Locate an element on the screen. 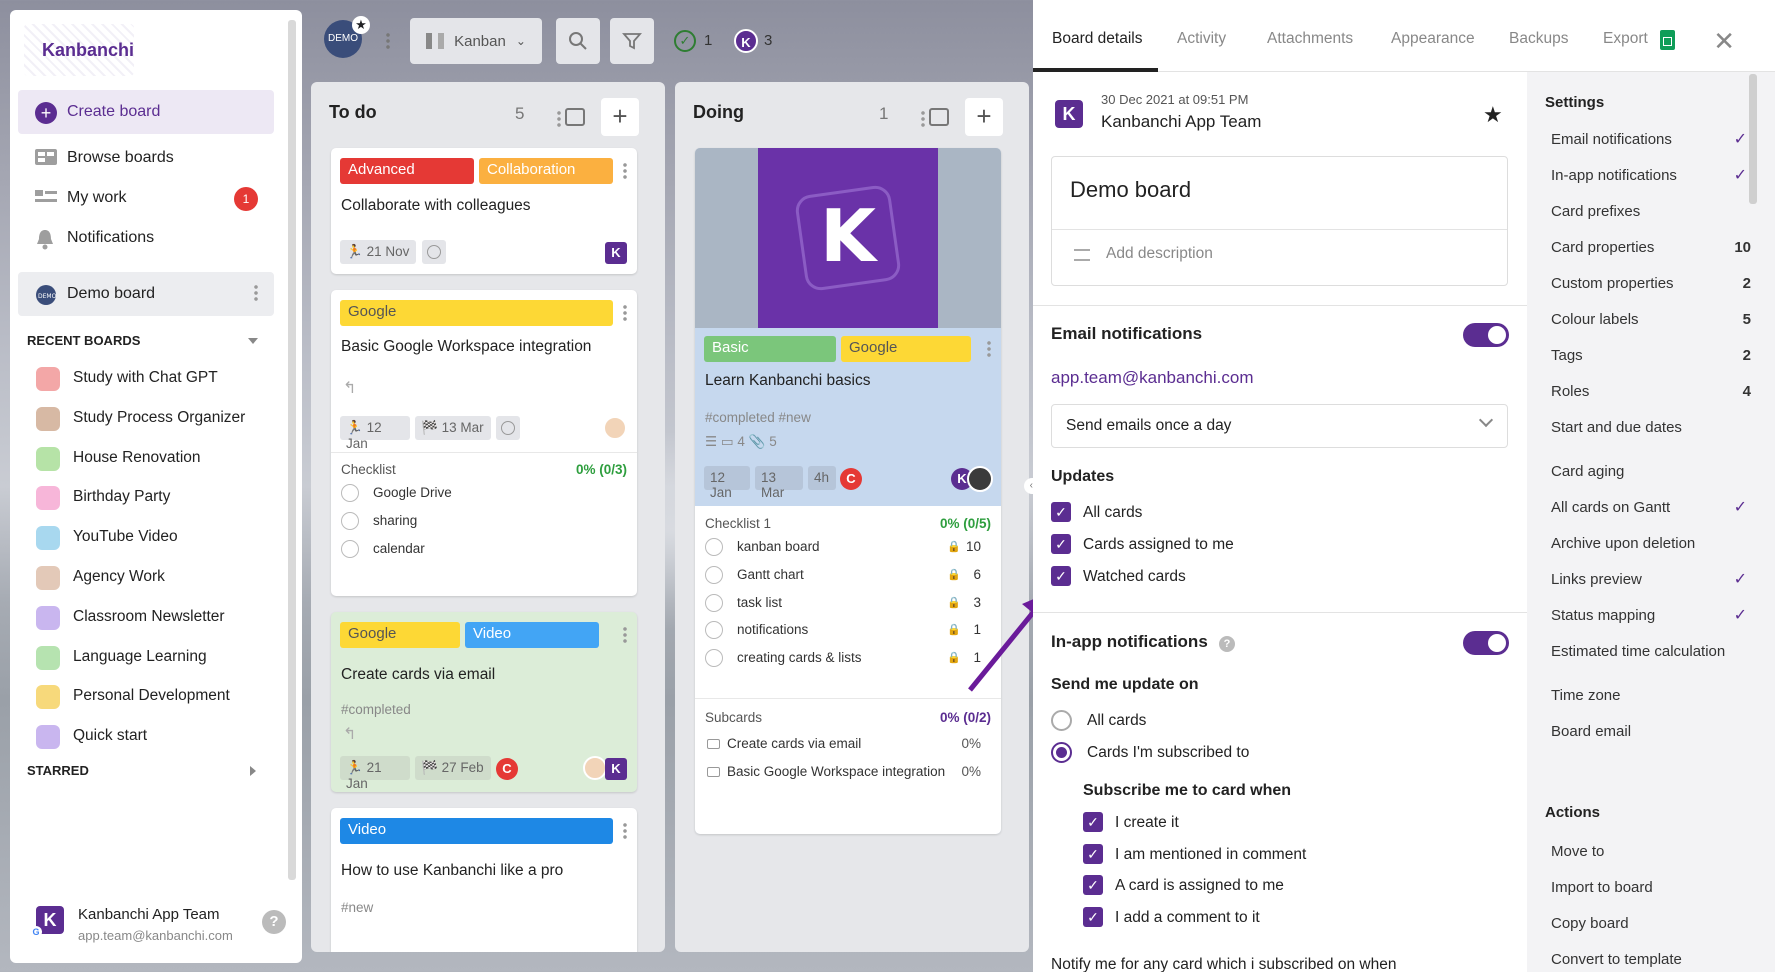 This screenshot has height=972, width=1775. list-title: To do is located at coordinates (353, 112).